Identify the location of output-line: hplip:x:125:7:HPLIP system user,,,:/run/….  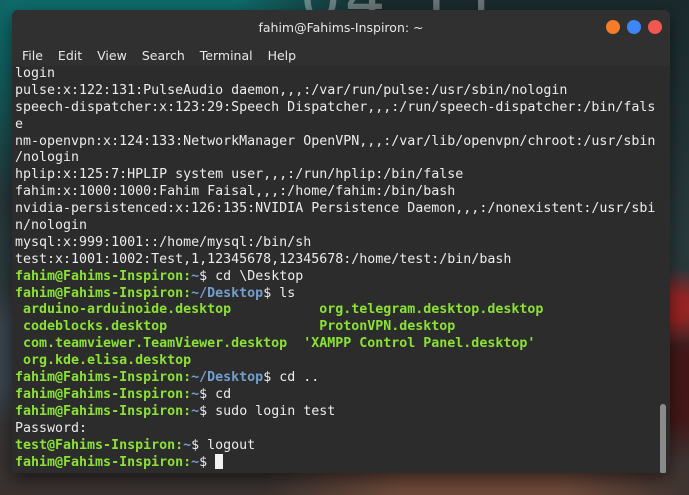
(239, 175).